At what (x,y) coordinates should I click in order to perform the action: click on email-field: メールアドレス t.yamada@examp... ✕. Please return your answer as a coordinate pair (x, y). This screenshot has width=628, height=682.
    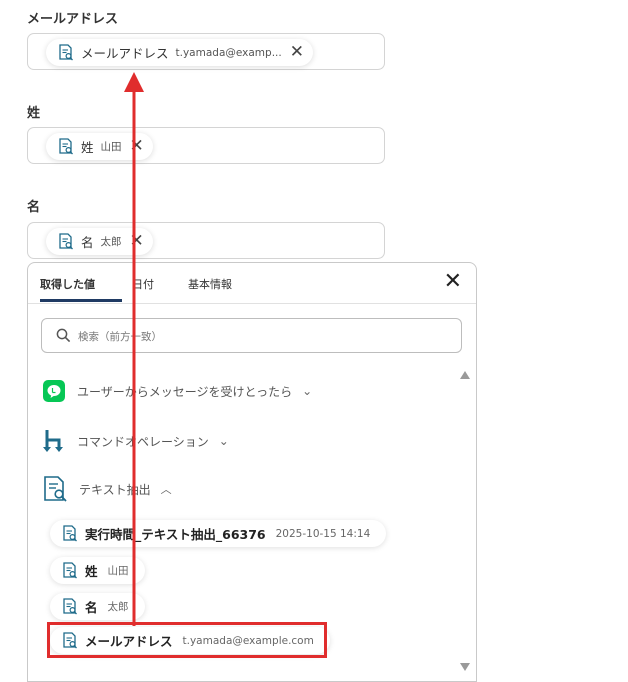
    Looking at the image, I should click on (206, 51).